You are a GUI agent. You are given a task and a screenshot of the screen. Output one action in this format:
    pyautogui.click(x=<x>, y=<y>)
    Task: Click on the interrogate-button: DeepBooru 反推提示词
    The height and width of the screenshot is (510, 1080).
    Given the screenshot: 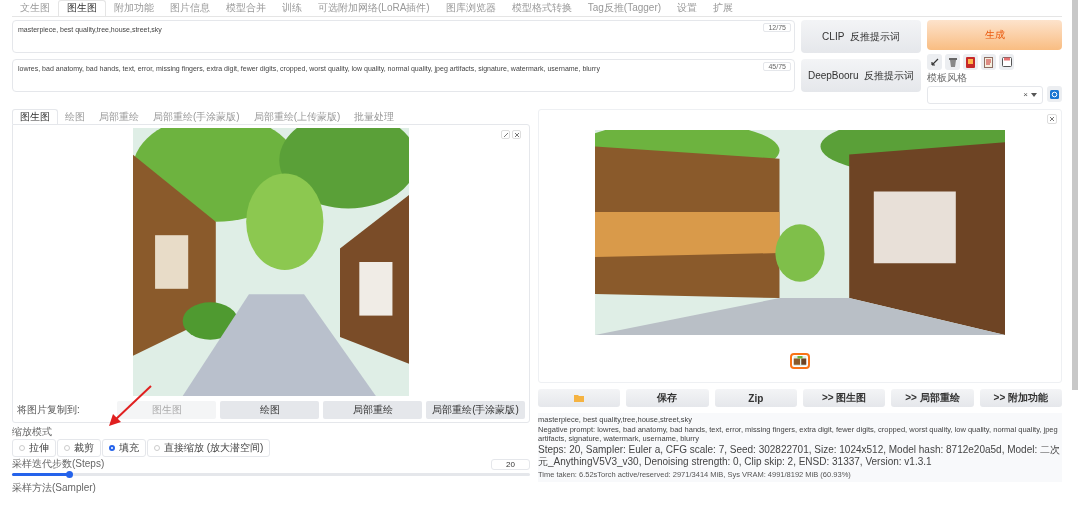 What is the action you would take?
    pyautogui.click(x=861, y=75)
    